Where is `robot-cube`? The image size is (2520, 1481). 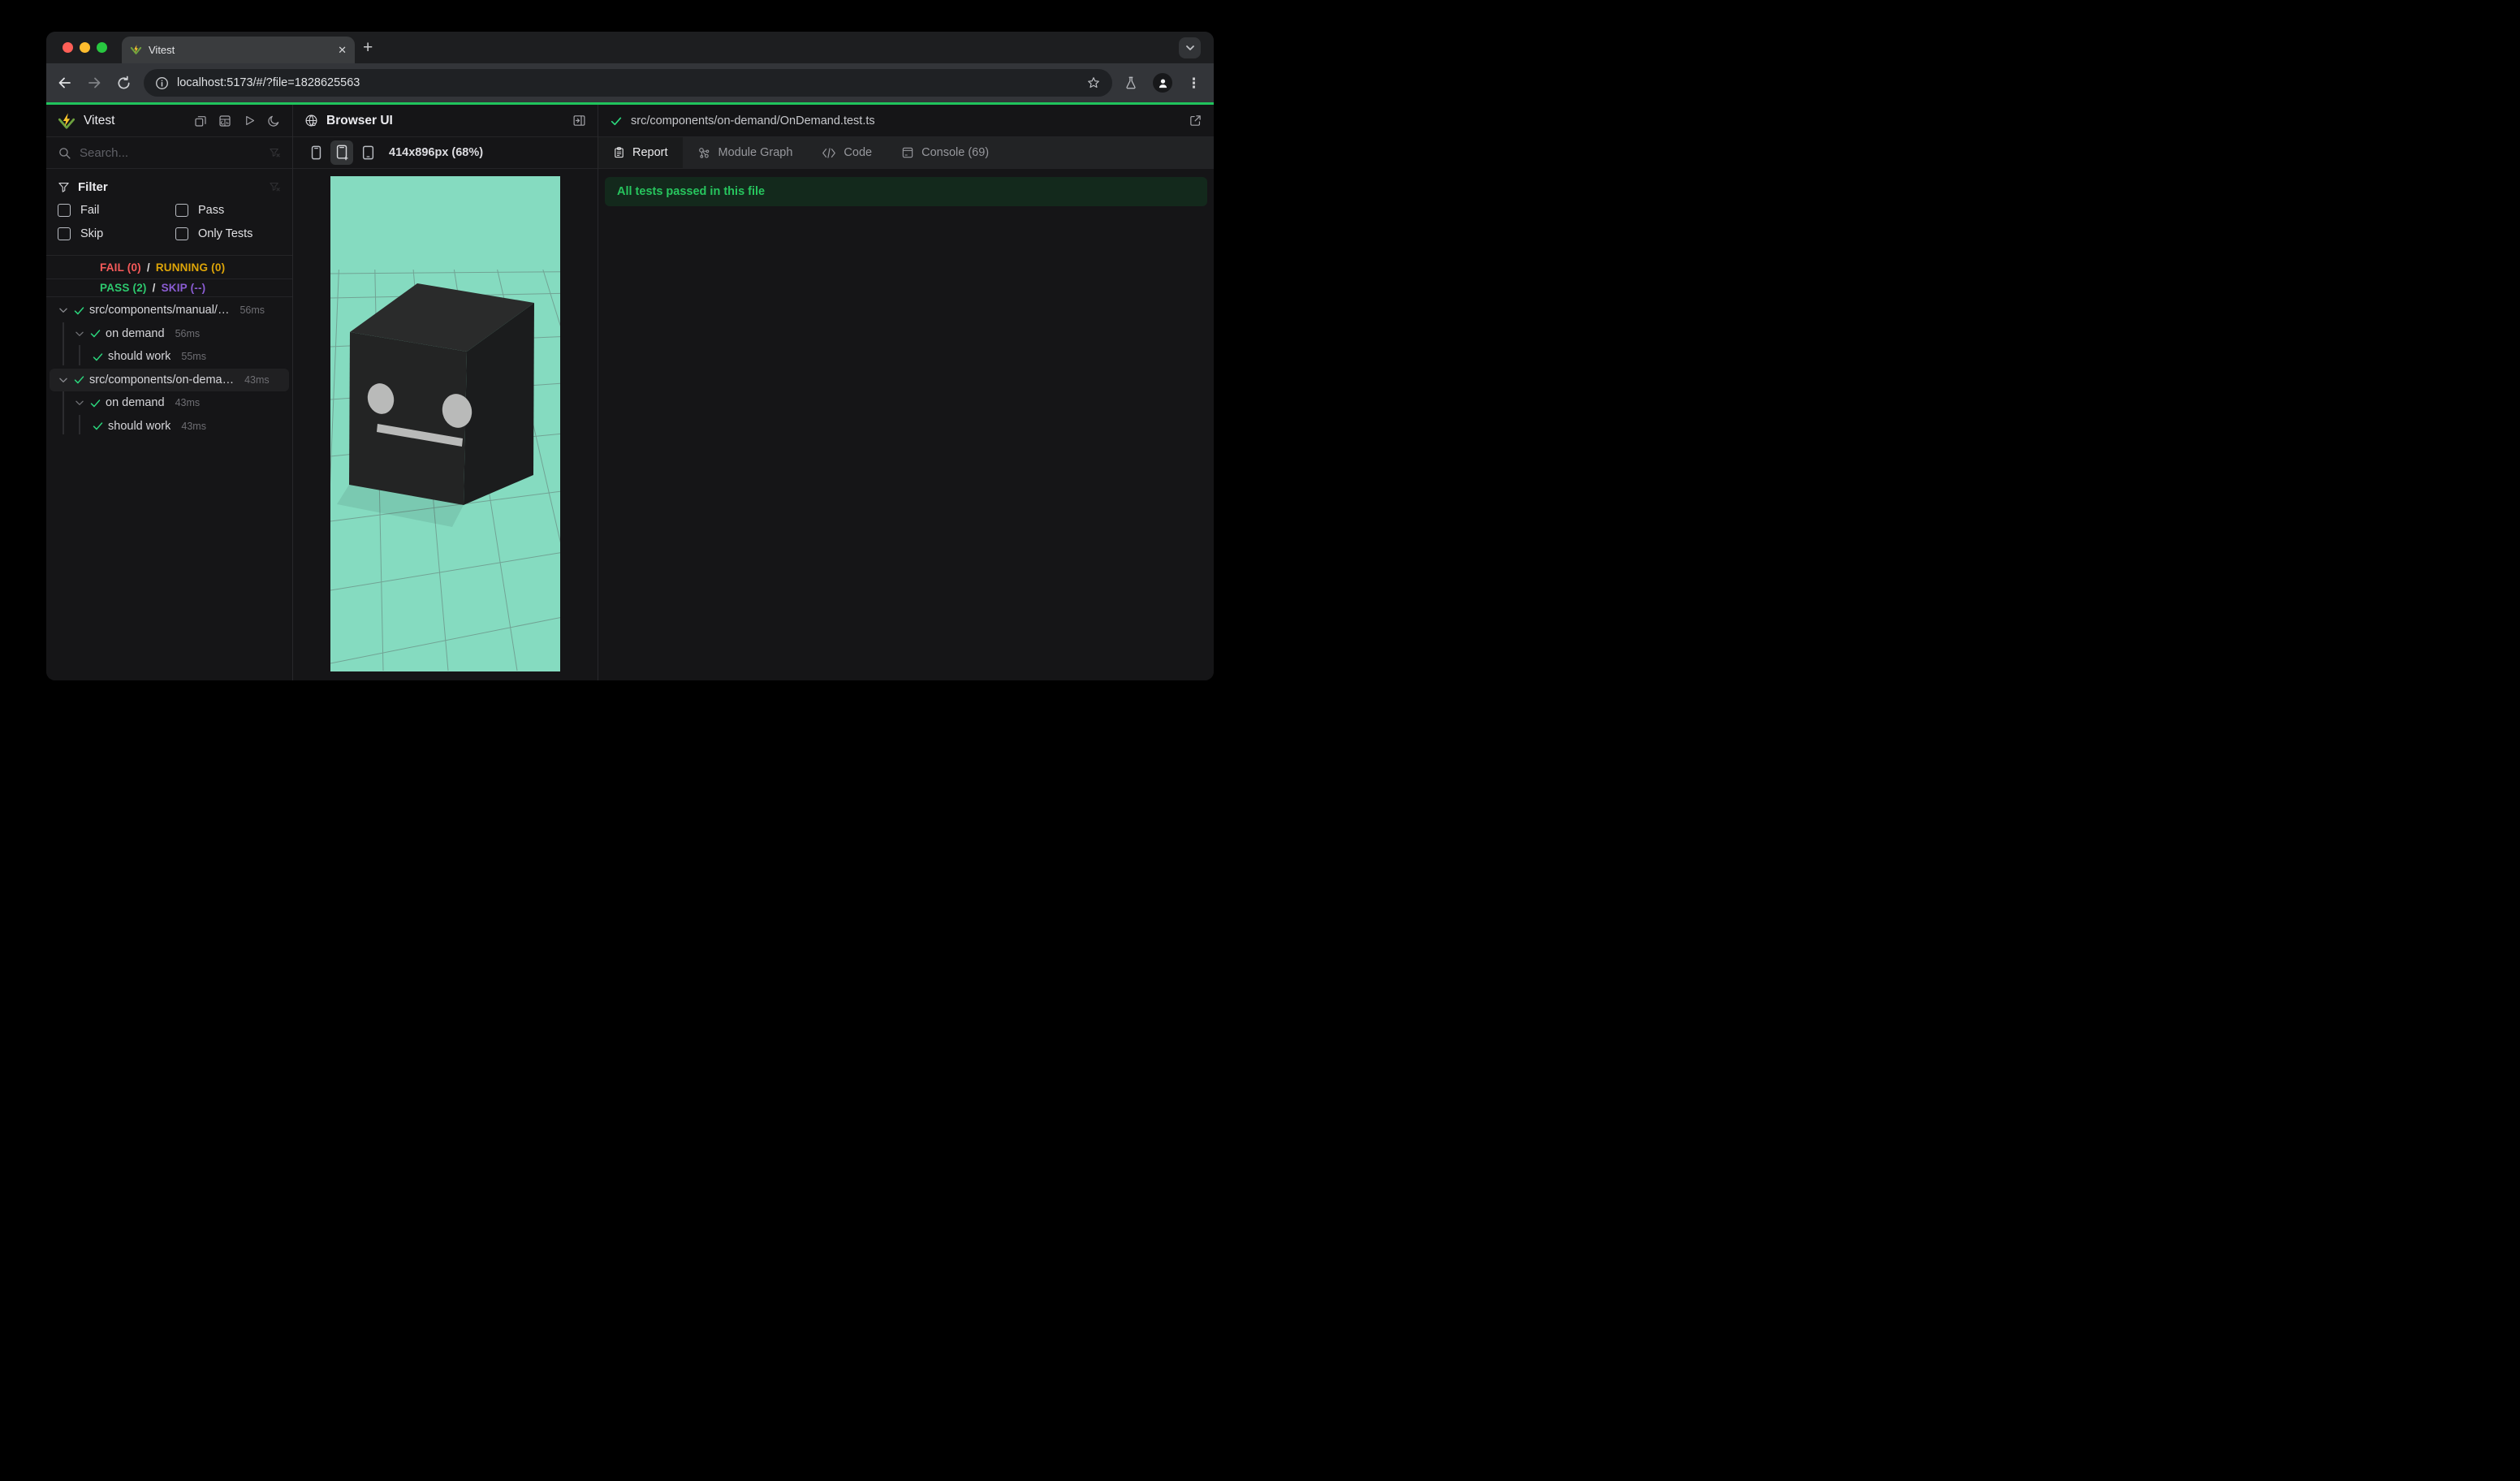
robot-cube is located at coordinates (442, 394).